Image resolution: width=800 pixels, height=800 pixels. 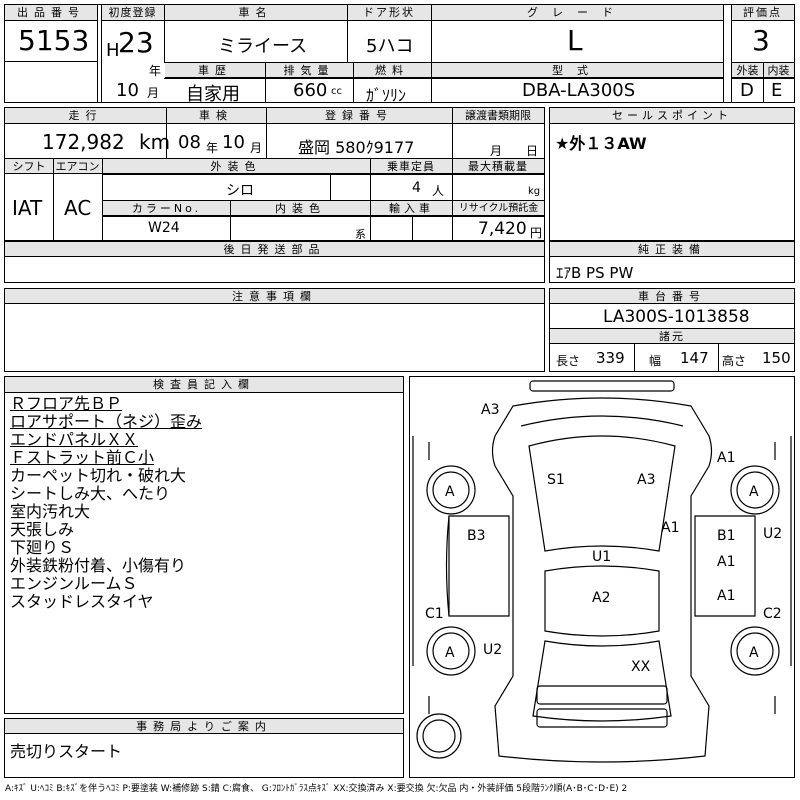 What do you see at coordinates (82, 457) in the screenshot?
I see `note-line: Ｆストラット前Ｃ小` at bounding box center [82, 457].